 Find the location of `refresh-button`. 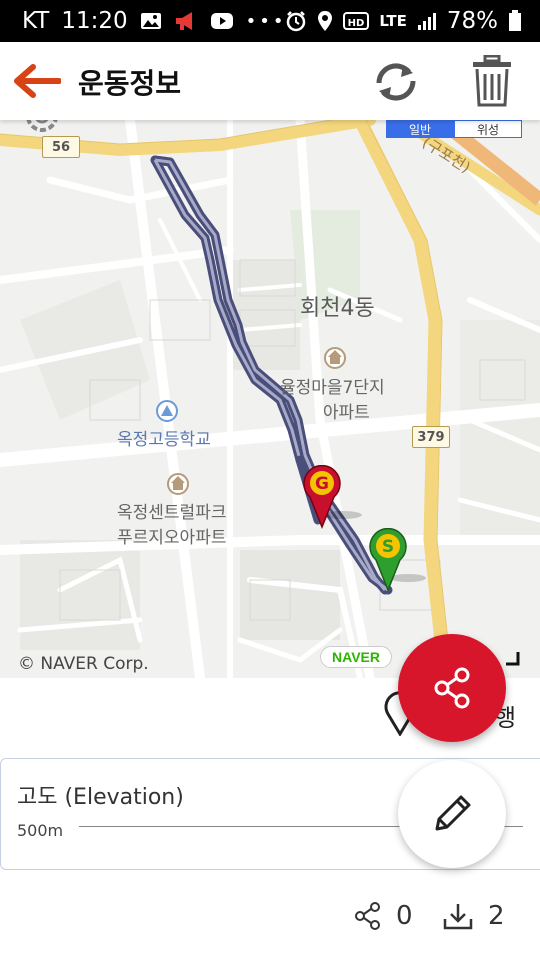

refresh-button is located at coordinates (396, 82).